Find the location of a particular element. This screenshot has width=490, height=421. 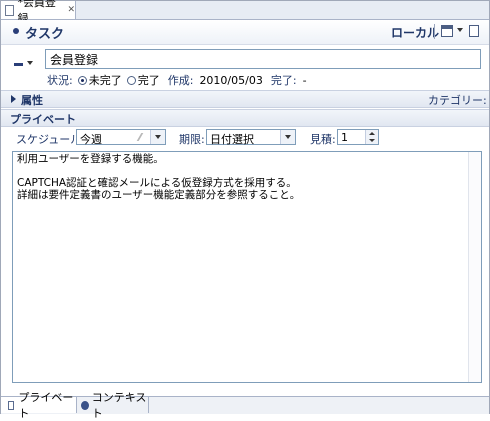

task-bullet-icon is located at coordinates (16, 31).